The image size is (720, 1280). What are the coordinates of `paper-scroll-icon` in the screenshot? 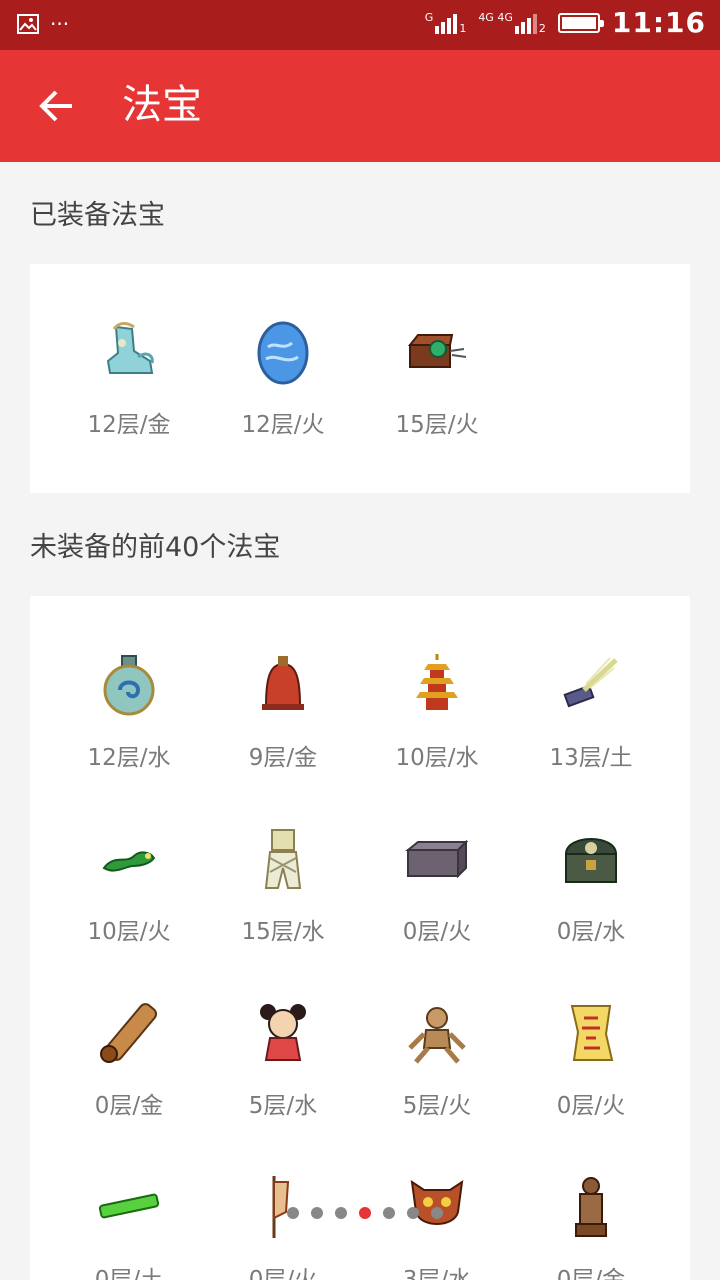 It's located at (592, 1033).